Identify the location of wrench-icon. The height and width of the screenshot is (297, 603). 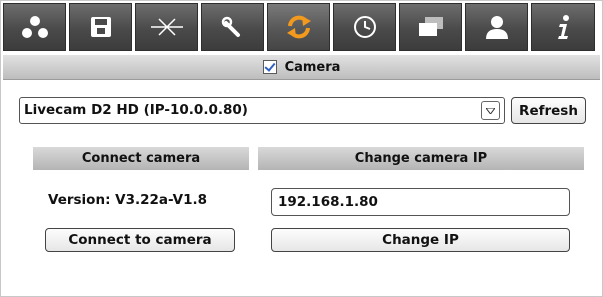
(230, 26).